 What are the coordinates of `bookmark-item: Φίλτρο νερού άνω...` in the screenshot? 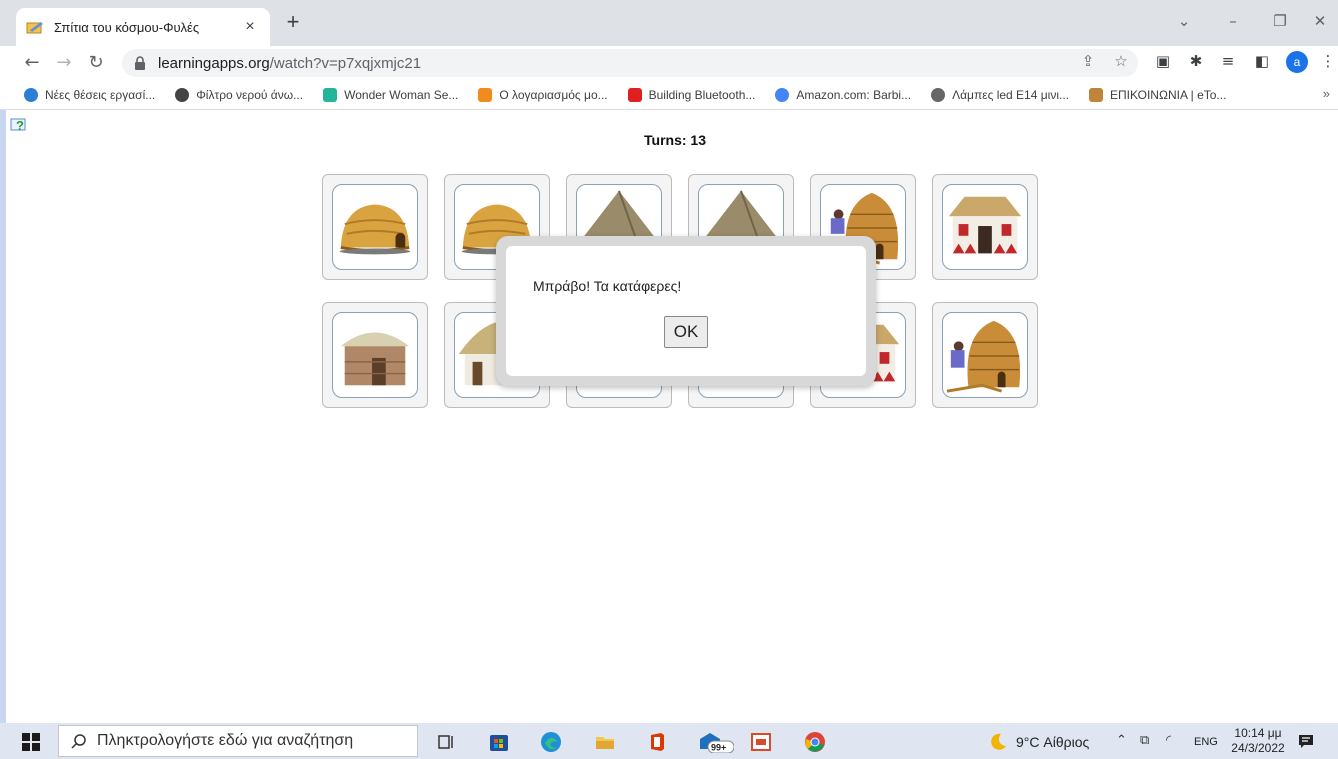 It's located at (239, 94).